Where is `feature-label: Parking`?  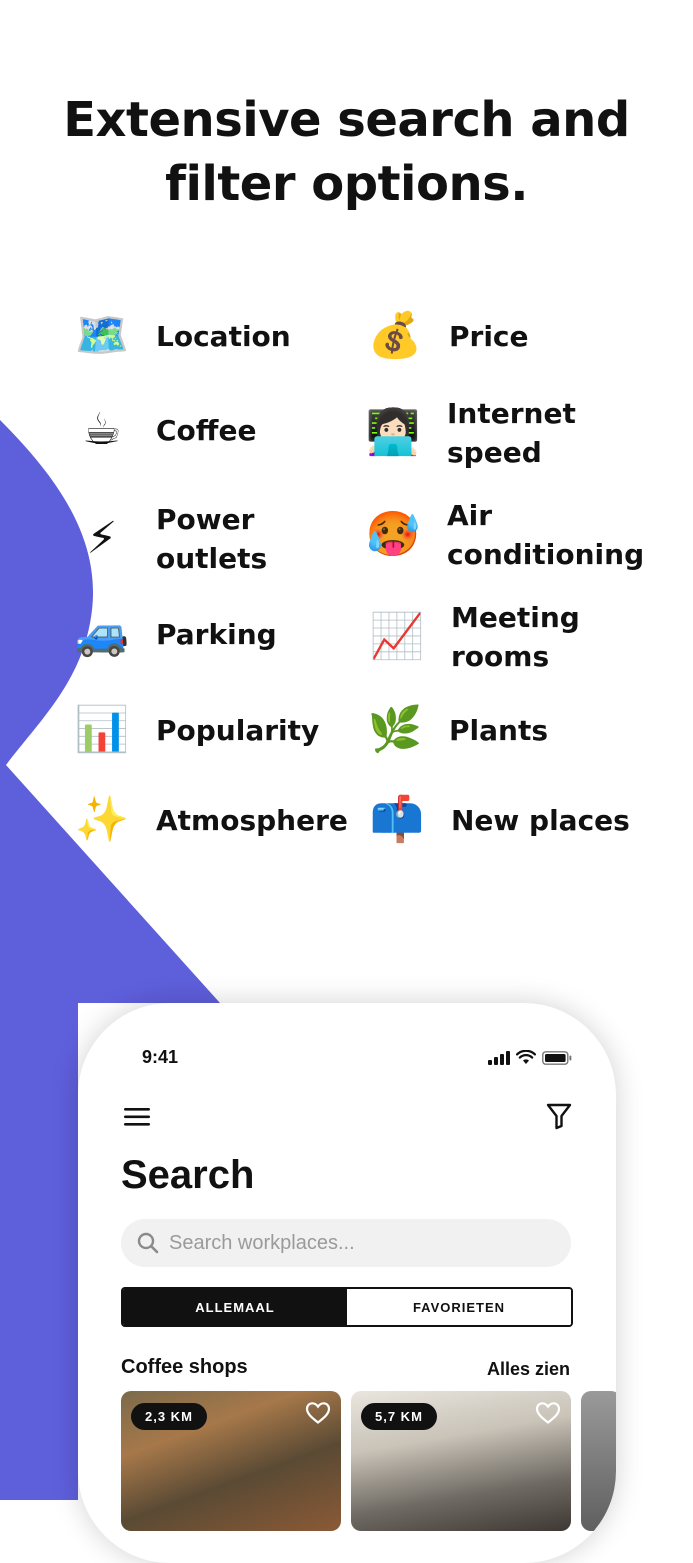 feature-label: Parking is located at coordinates (216, 634).